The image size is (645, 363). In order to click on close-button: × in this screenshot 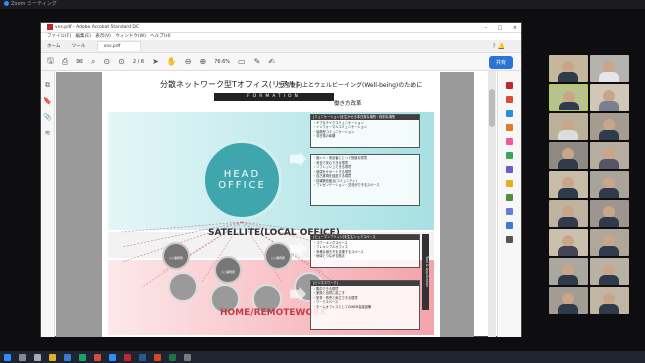, I will do `click(515, 28)`.